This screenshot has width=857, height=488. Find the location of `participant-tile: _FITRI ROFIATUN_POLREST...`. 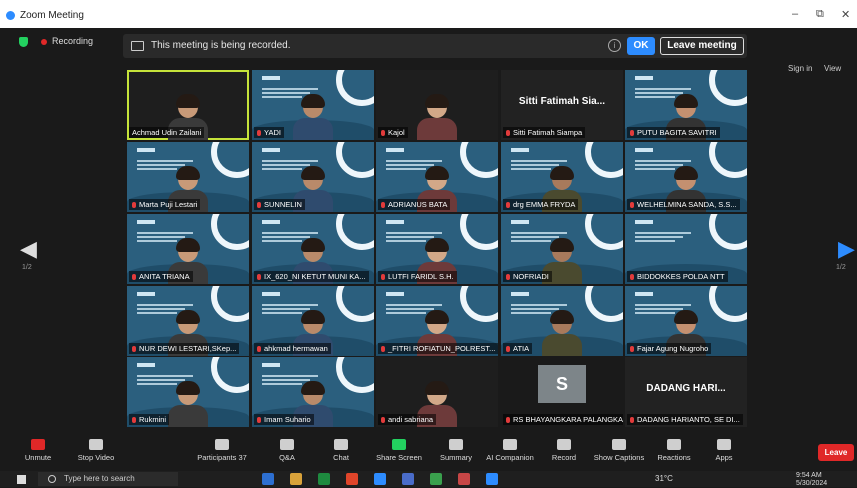

participant-tile: _FITRI ROFIATUN_POLREST... is located at coordinates (437, 321).